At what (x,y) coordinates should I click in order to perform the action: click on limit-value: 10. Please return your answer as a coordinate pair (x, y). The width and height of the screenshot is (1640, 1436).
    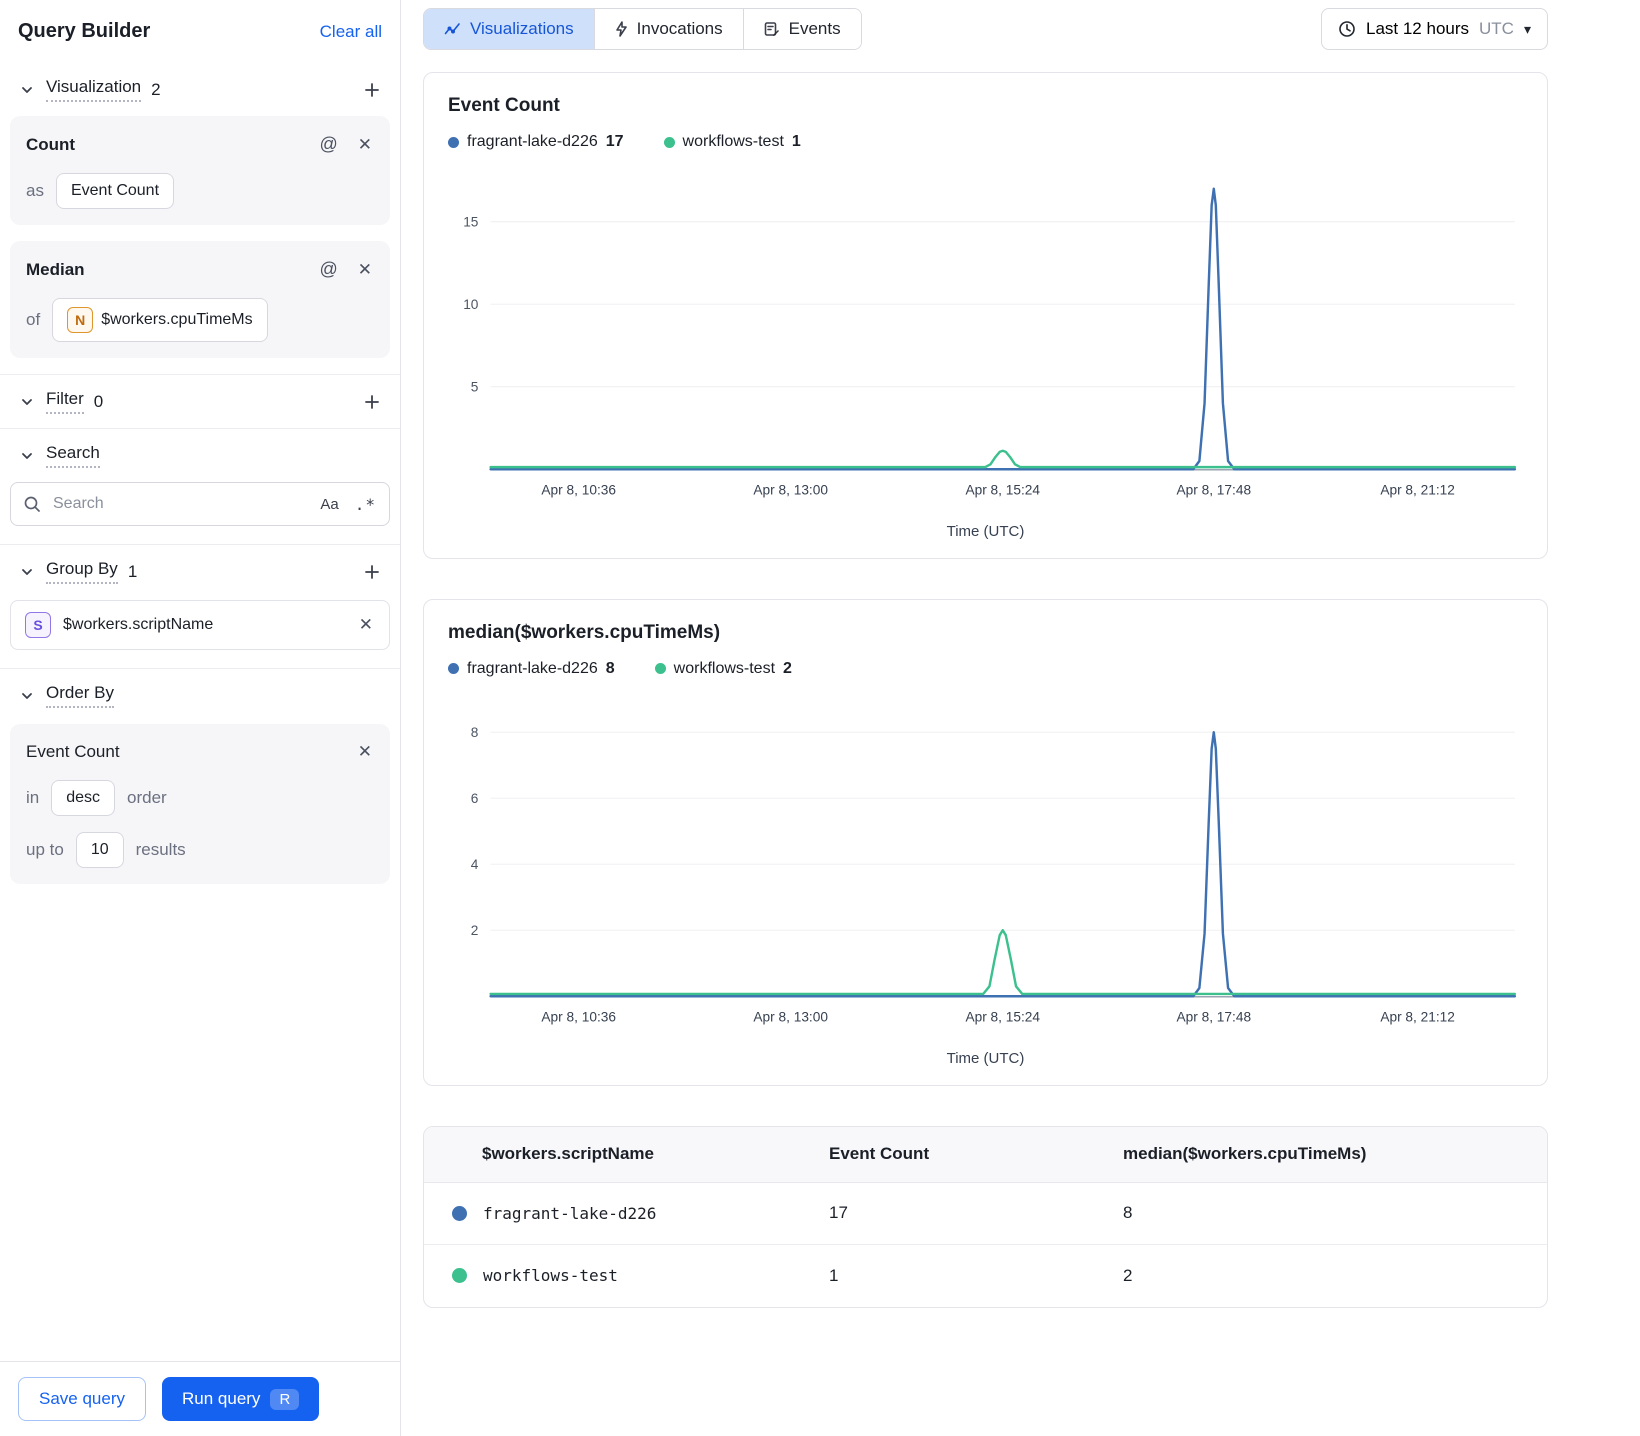
    Looking at the image, I should click on (99, 849).